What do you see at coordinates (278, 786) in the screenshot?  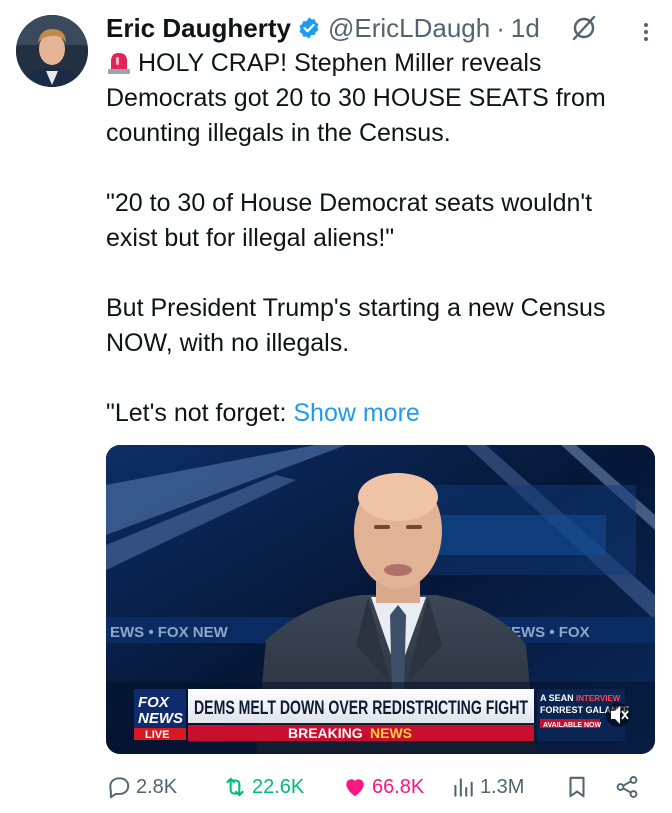 I see `repost-count: 22.6K` at bounding box center [278, 786].